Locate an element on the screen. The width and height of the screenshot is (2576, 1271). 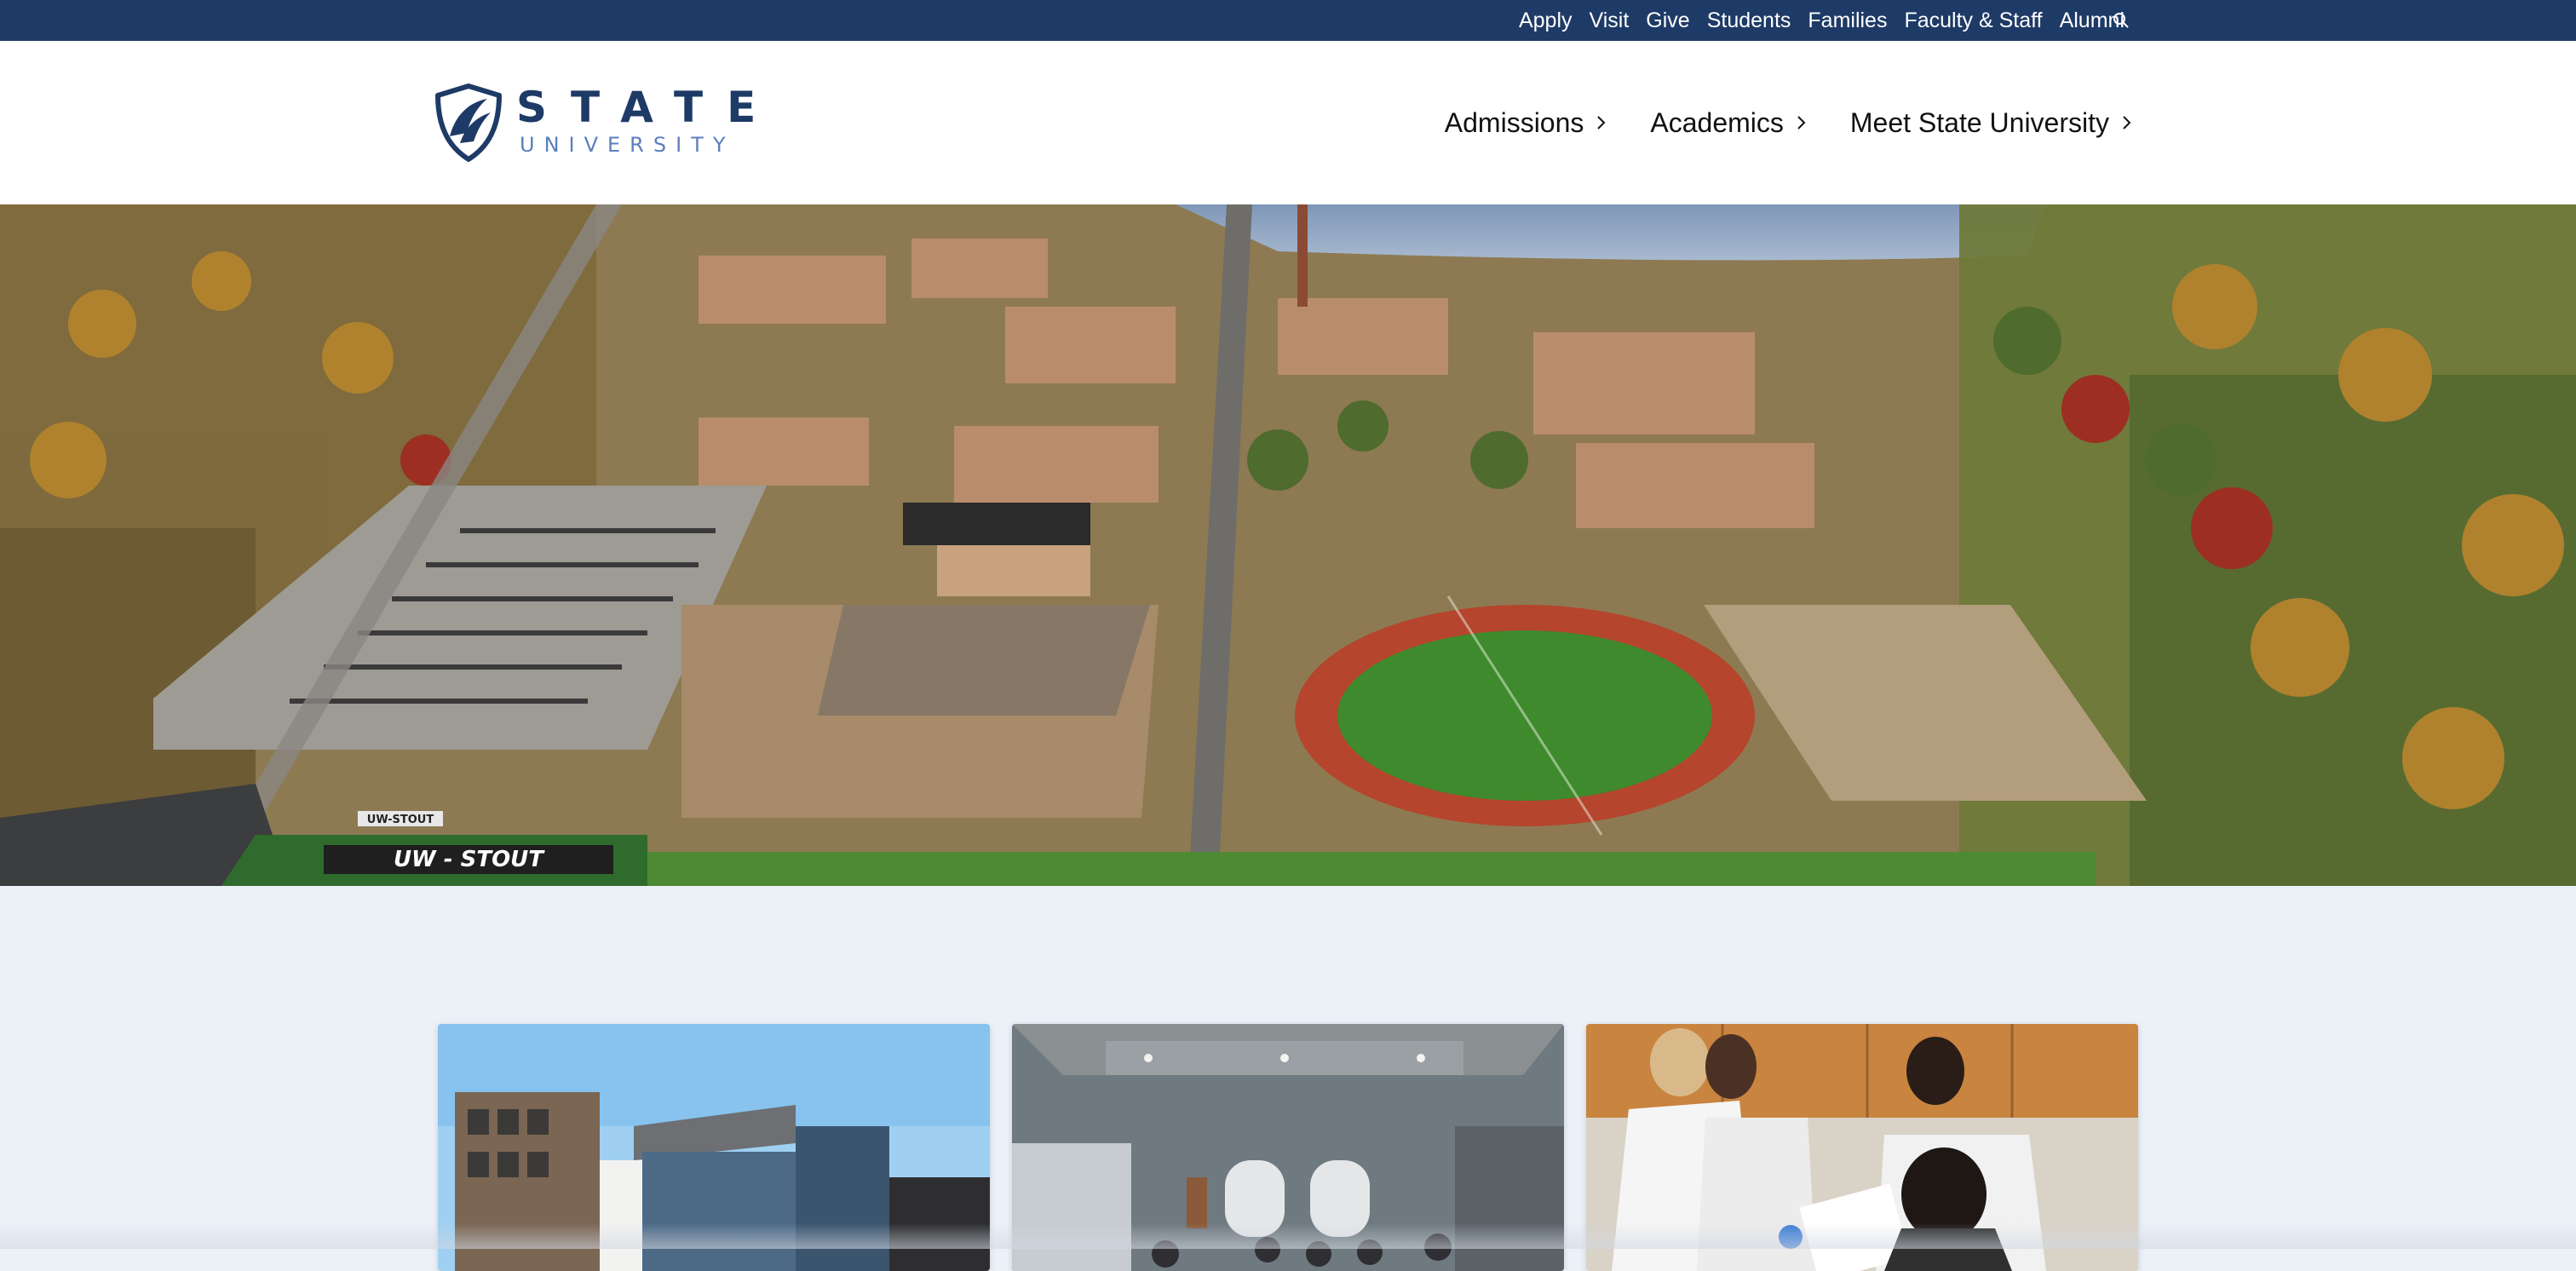
nav-item-label: Admissions is located at coordinates (1514, 122).